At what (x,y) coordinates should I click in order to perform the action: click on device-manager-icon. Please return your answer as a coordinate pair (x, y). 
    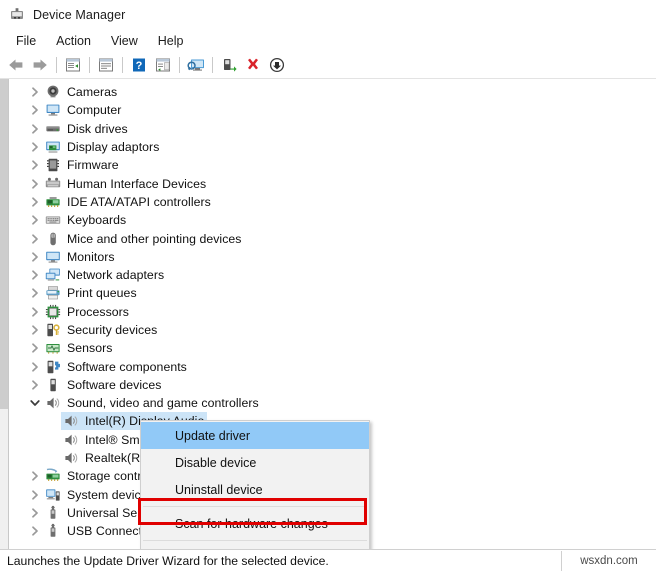
    Looking at the image, I should click on (17, 15).